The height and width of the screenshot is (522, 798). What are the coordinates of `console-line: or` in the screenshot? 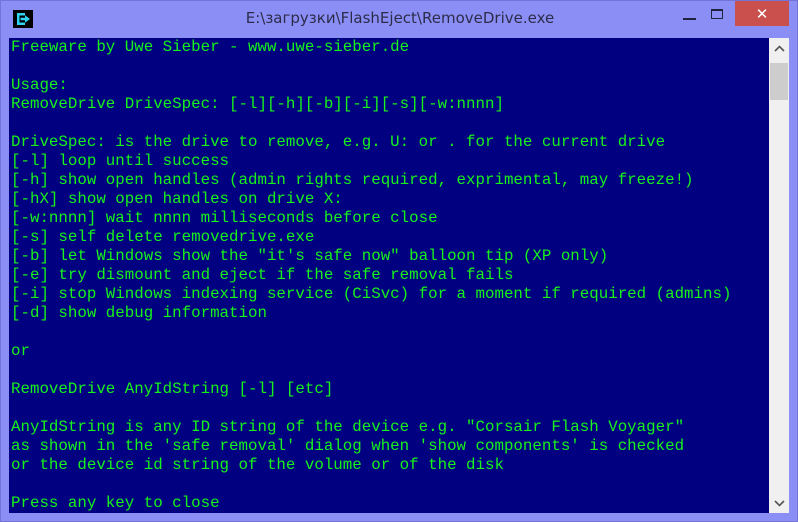 It's located at (20, 351).